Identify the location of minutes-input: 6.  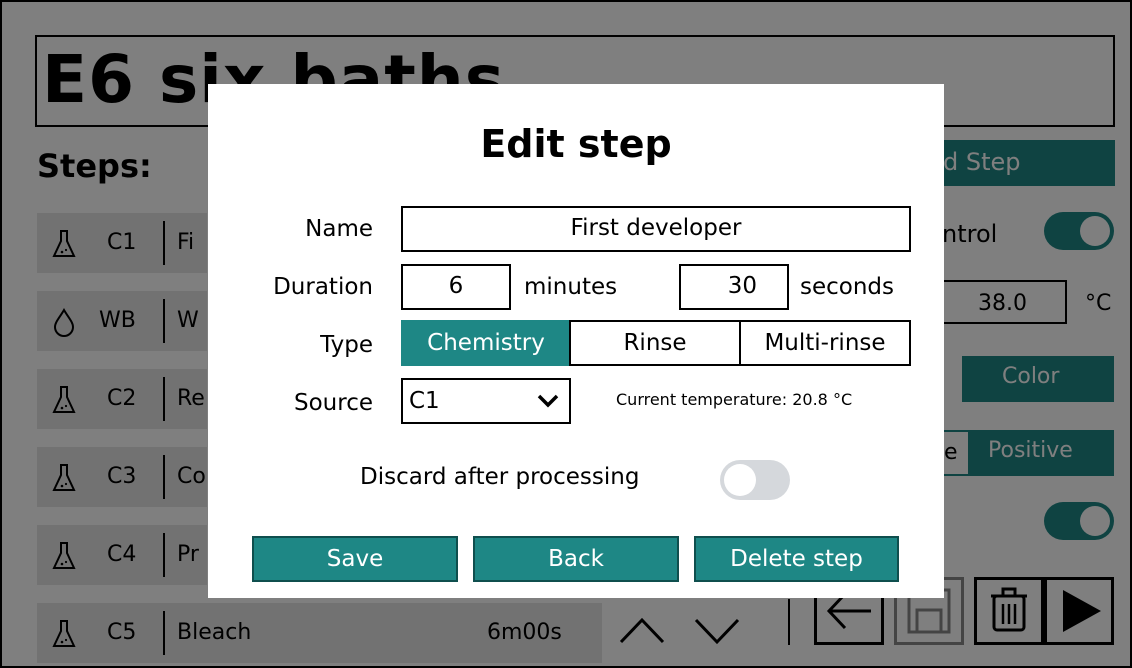
(456, 287).